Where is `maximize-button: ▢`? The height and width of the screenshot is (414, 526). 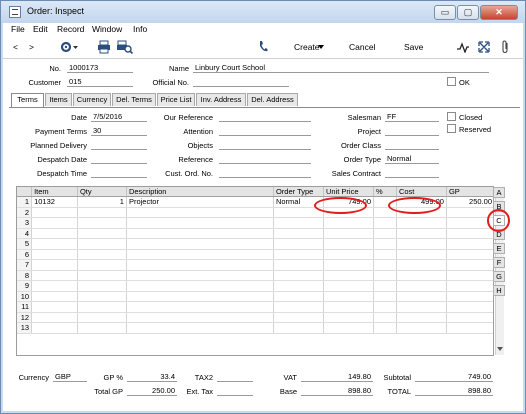 maximize-button: ▢ is located at coordinates (468, 12).